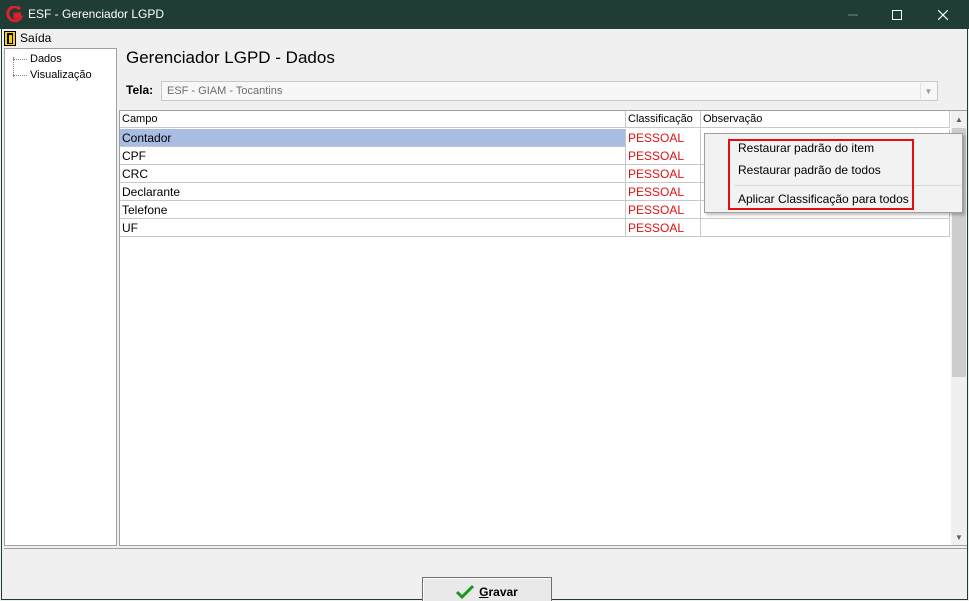  I want to click on column-header-campo: Campo, so click(373, 119).